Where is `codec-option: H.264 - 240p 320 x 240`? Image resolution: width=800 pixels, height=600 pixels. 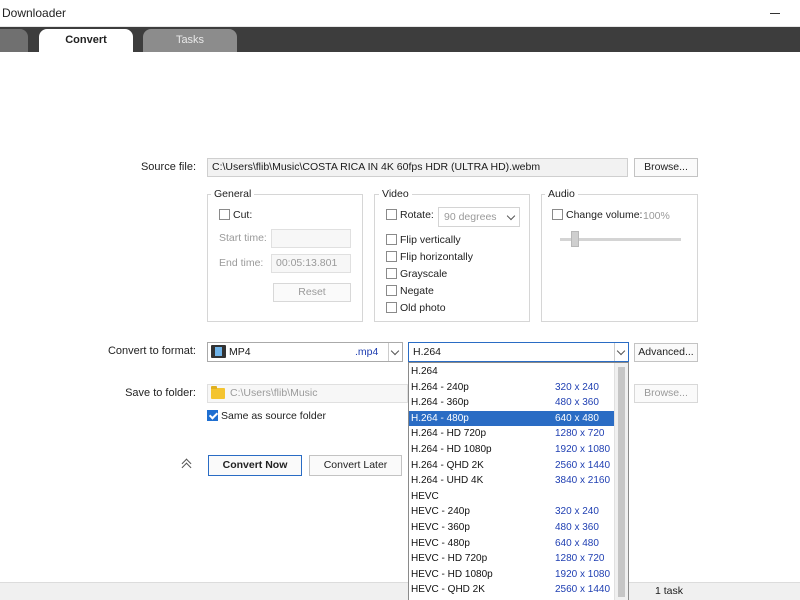 codec-option: H.264 - 240p 320 x 240 is located at coordinates (511, 388).